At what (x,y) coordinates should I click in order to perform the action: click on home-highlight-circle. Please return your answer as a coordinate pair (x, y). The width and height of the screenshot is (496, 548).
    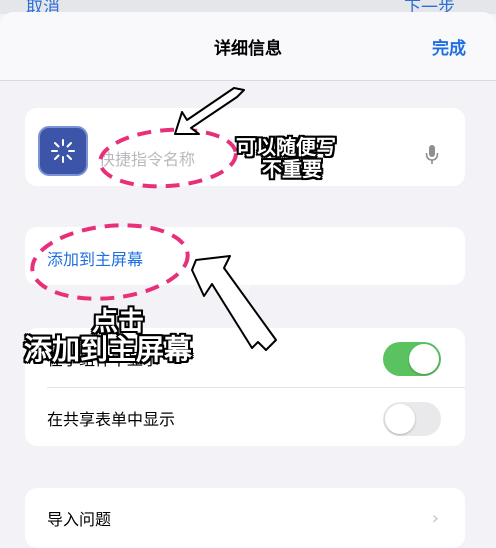
    Looking at the image, I should click on (110, 262).